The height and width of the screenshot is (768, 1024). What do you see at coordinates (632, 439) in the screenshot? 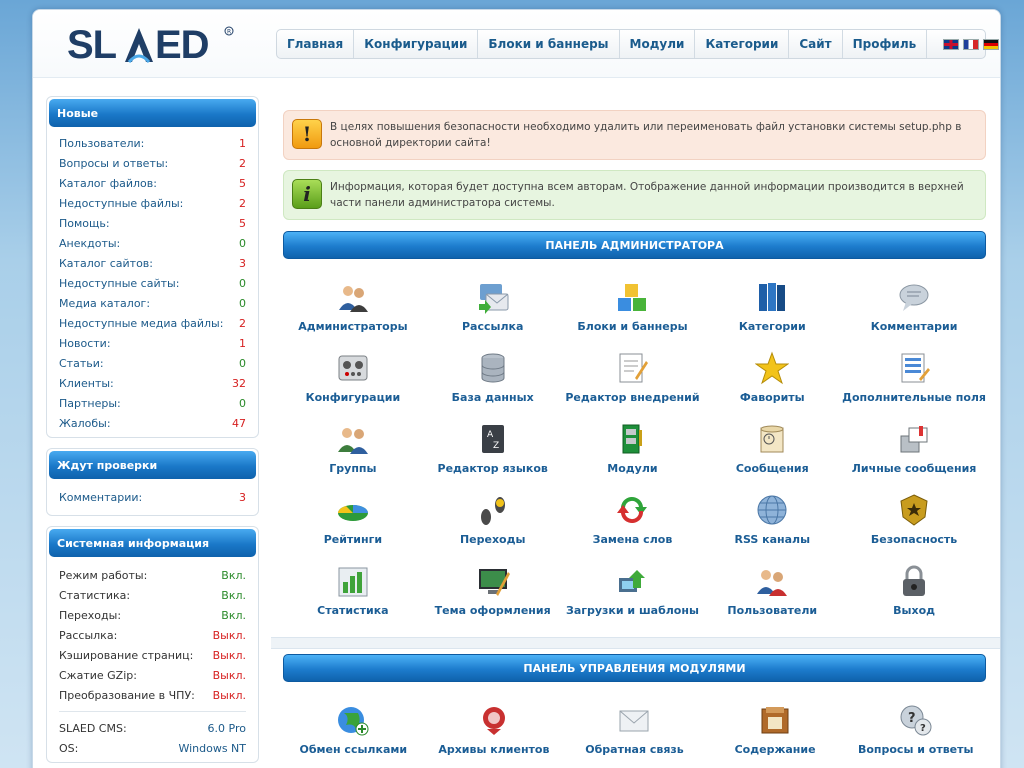
I see `modules-icon` at bounding box center [632, 439].